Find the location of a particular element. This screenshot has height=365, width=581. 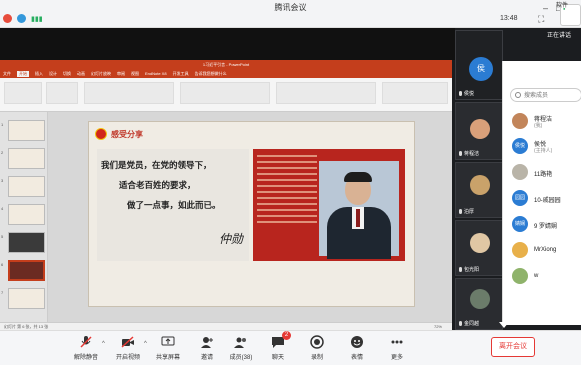

ppt-tab-active: 开始 is located at coordinates (23, 73).